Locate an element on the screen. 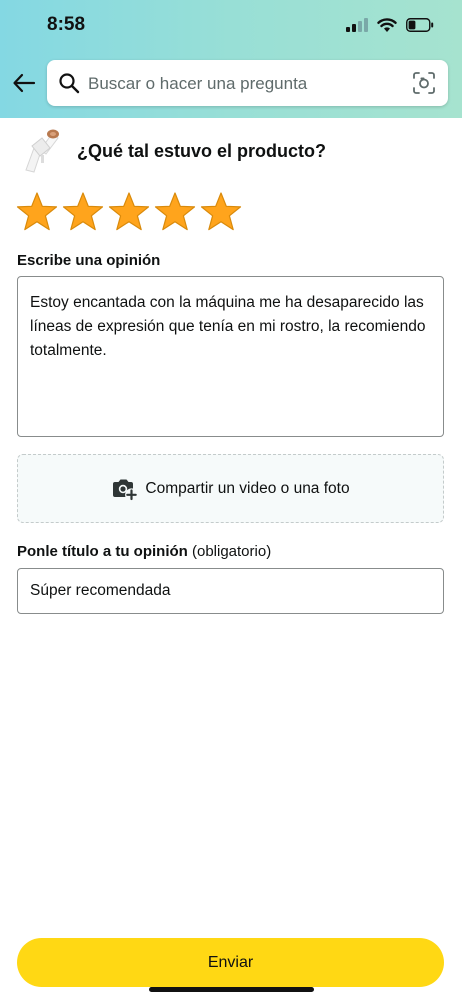 This screenshot has height=1000, width=462. search-input: Buscar o hacer una pregunta is located at coordinates (247, 83).